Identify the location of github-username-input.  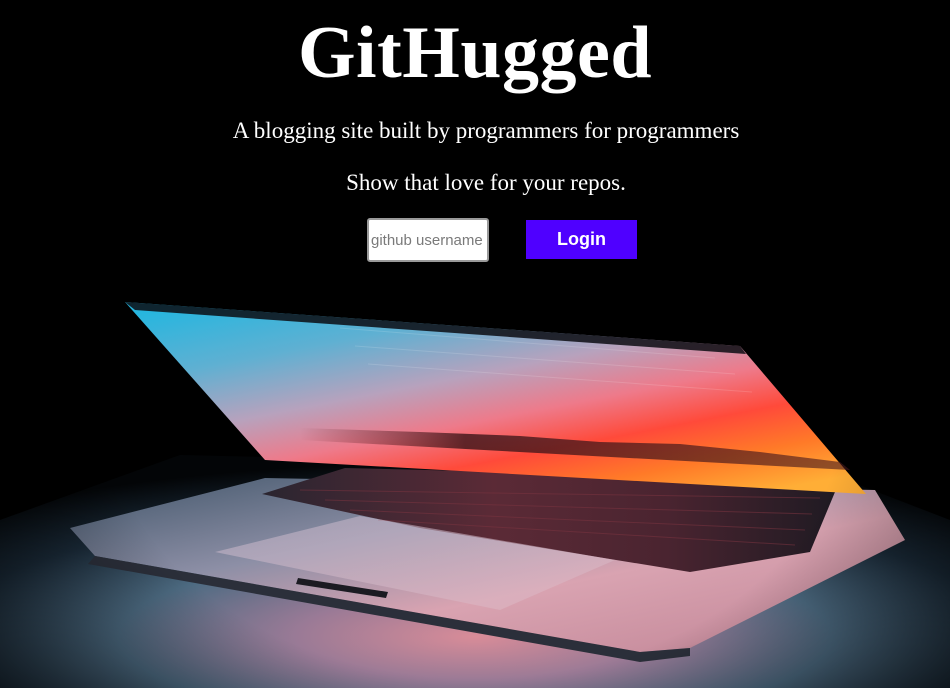
(428, 240).